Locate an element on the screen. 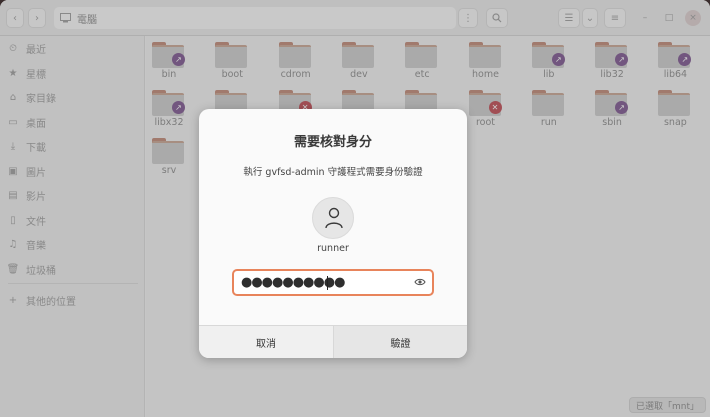 This screenshot has height=417, width=710. avatar is located at coordinates (333, 218).